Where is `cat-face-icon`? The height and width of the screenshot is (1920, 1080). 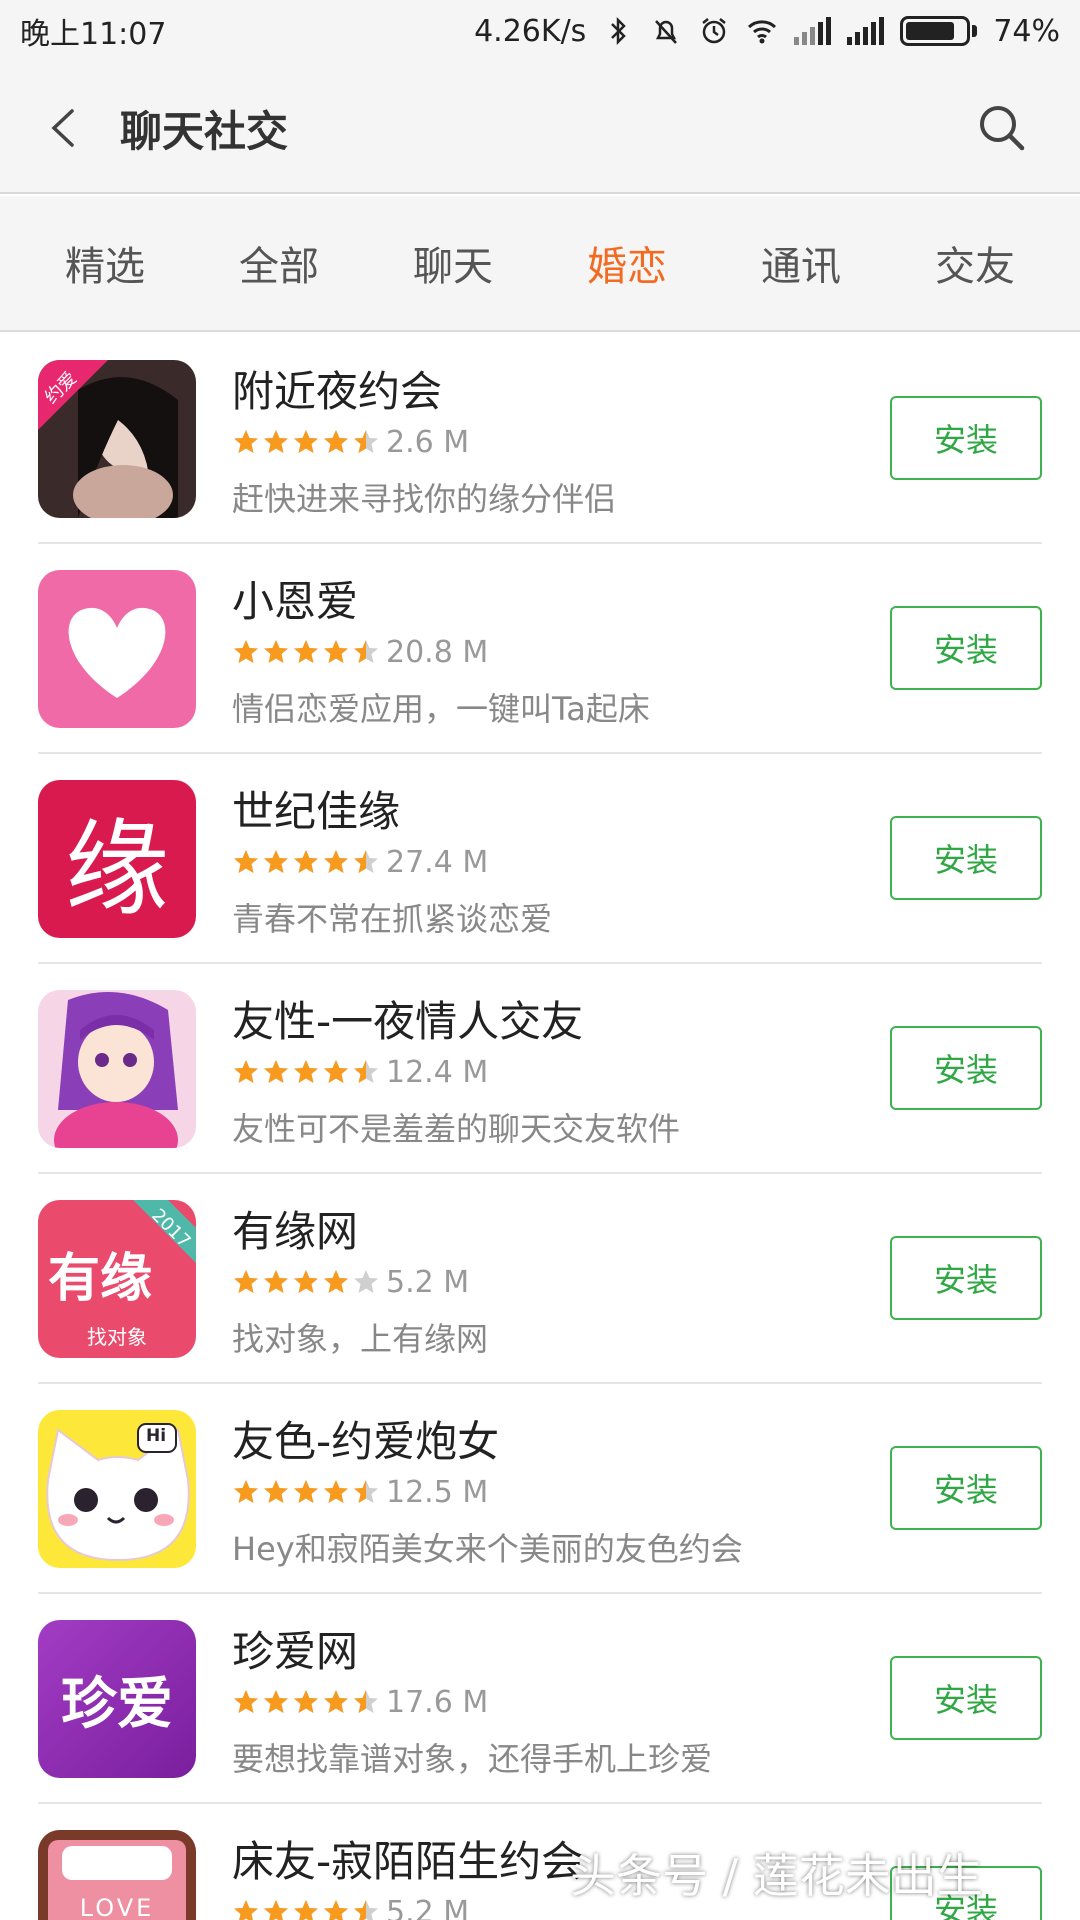
cat-face-icon is located at coordinates (118, 1492).